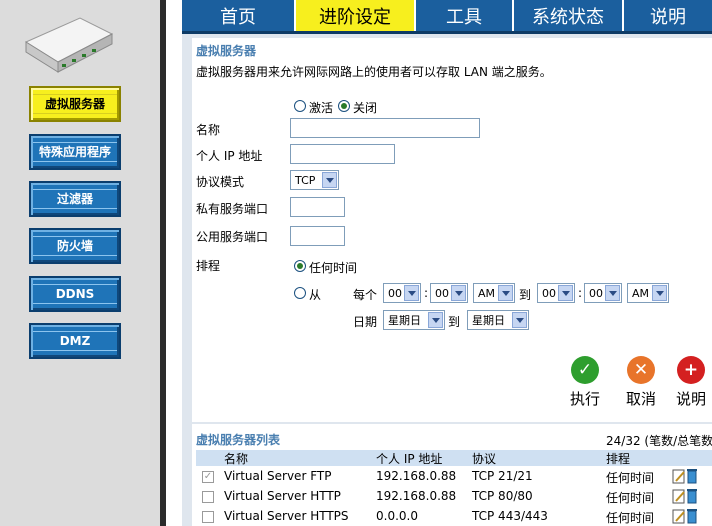  I want to click on to-minute-value: 00, so click(596, 293).